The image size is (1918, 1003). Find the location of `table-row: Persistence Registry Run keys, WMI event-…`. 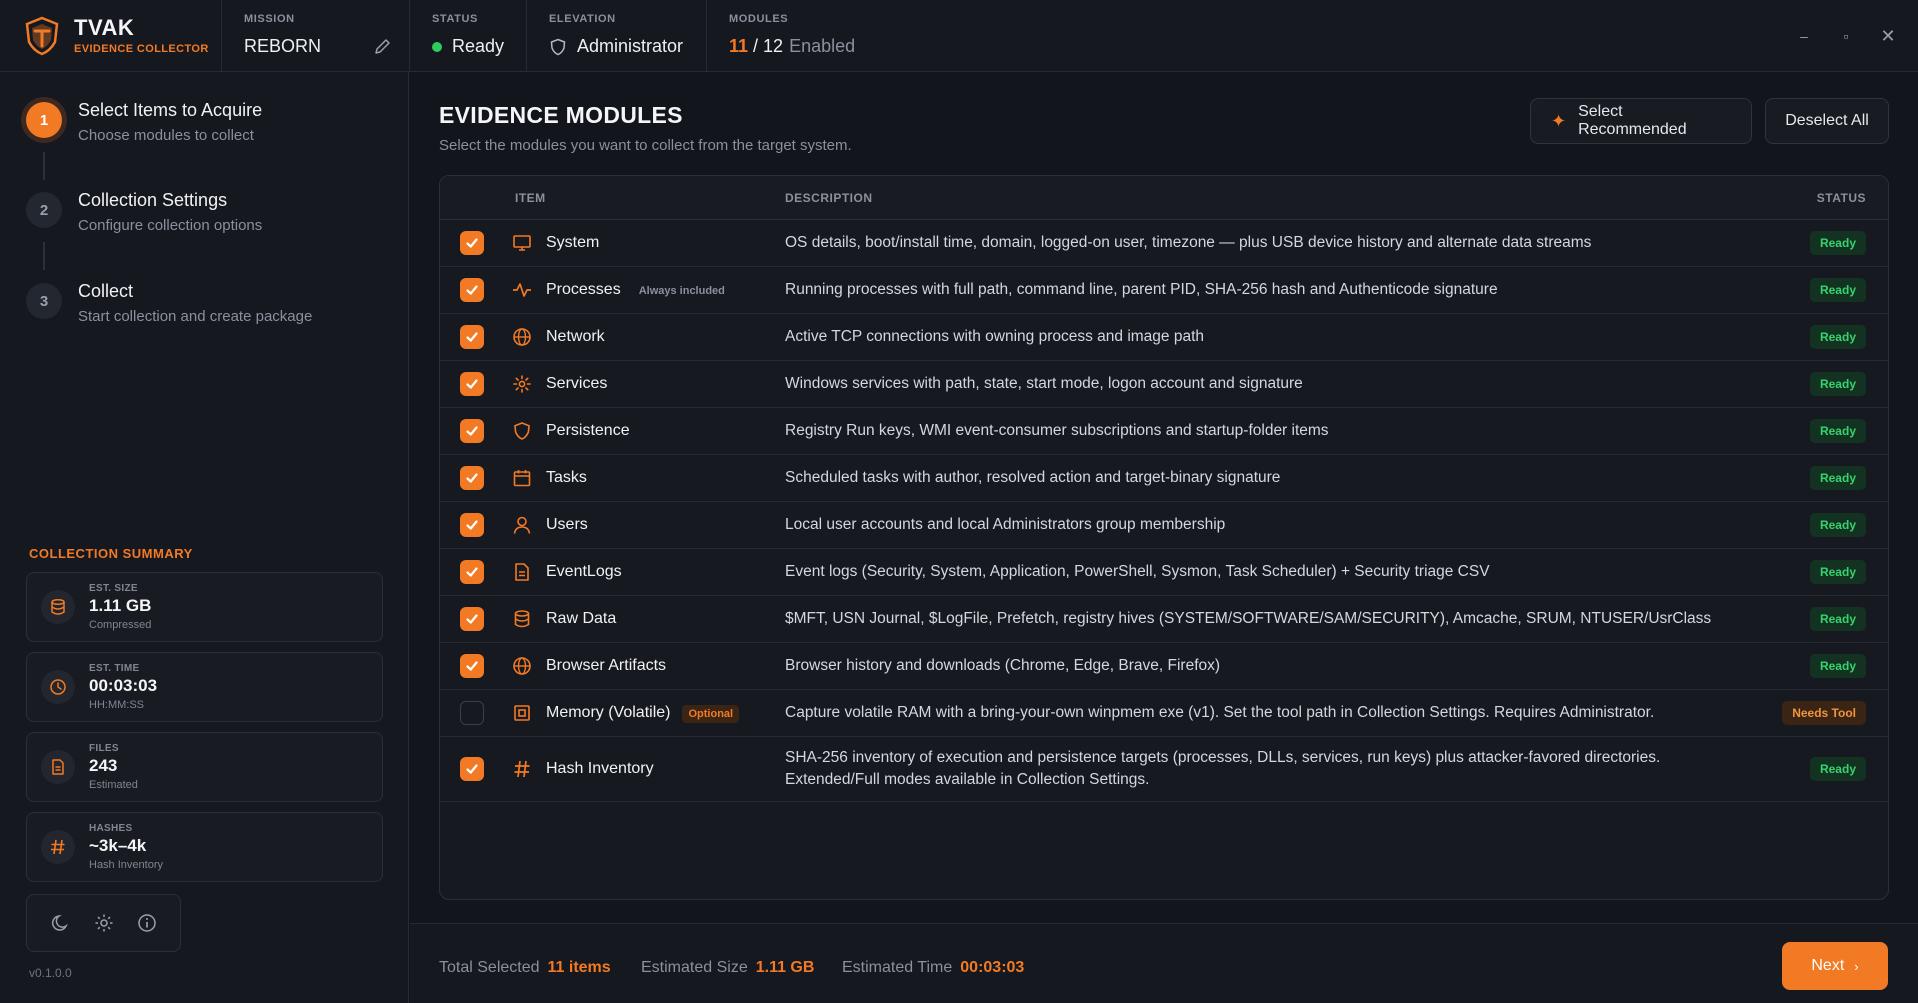

table-row: Persistence Registry Run keys, WMI event-… is located at coordinates (1164, 431).